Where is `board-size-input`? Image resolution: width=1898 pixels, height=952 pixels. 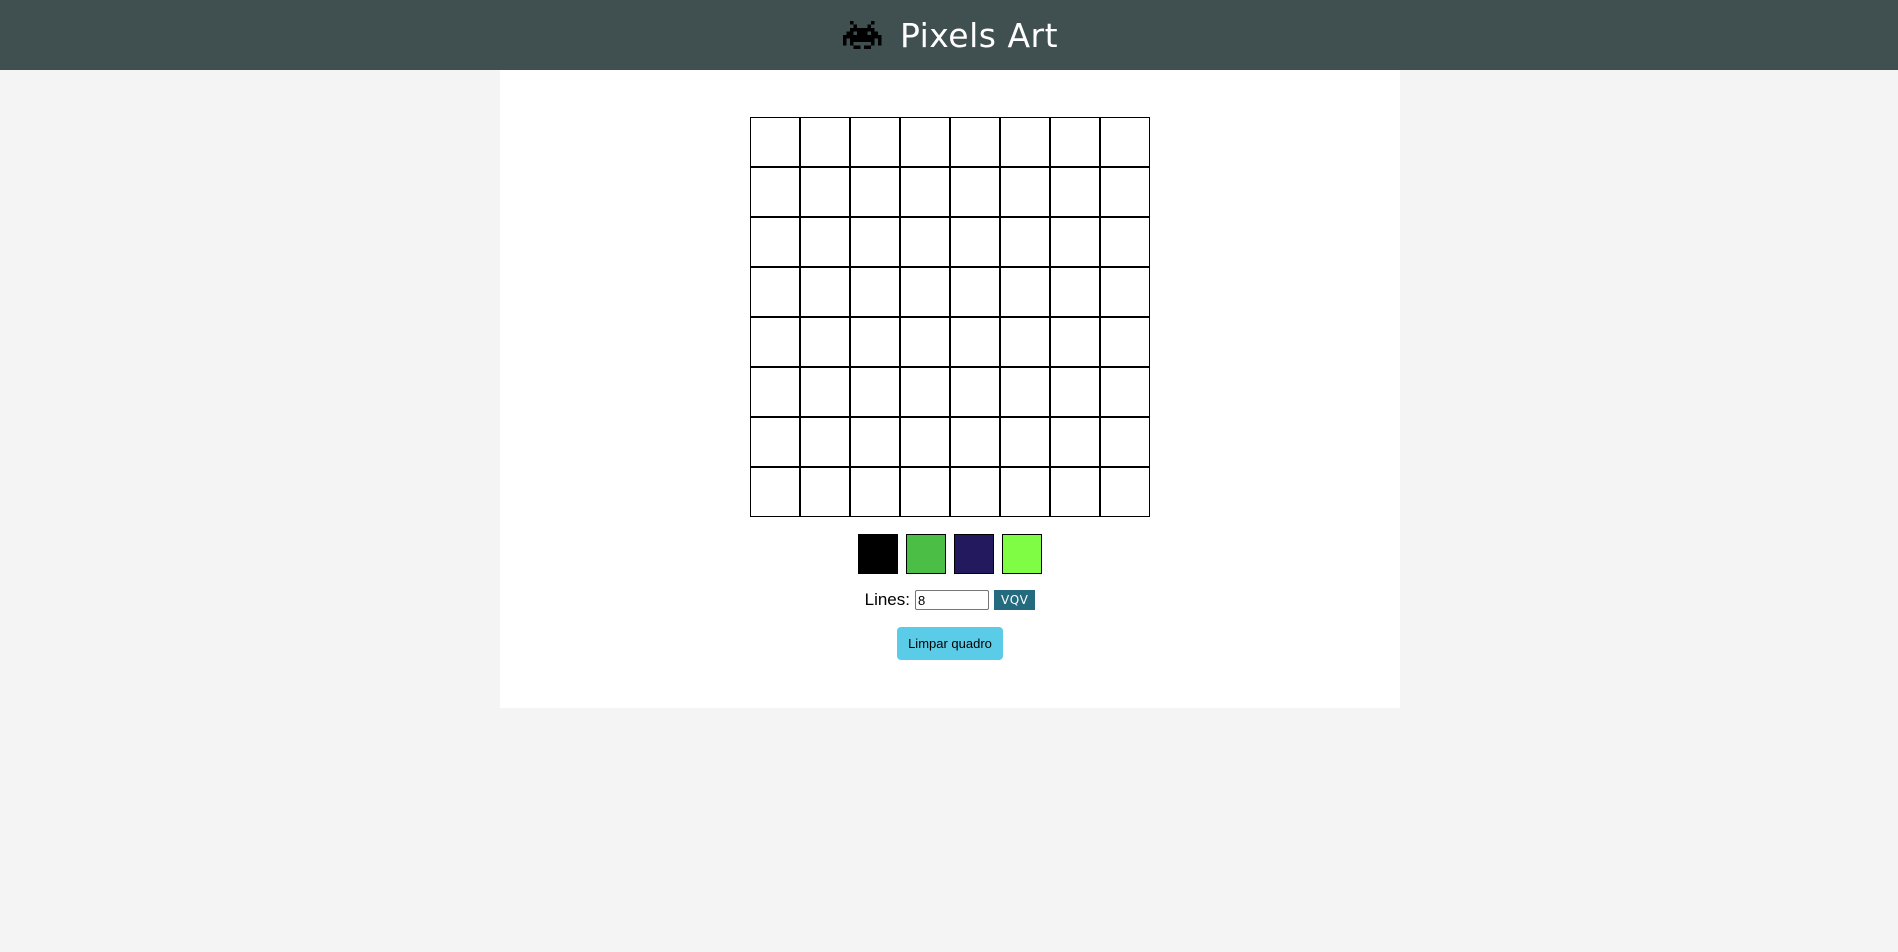
board-size-input is located at coordinates (952, 600).